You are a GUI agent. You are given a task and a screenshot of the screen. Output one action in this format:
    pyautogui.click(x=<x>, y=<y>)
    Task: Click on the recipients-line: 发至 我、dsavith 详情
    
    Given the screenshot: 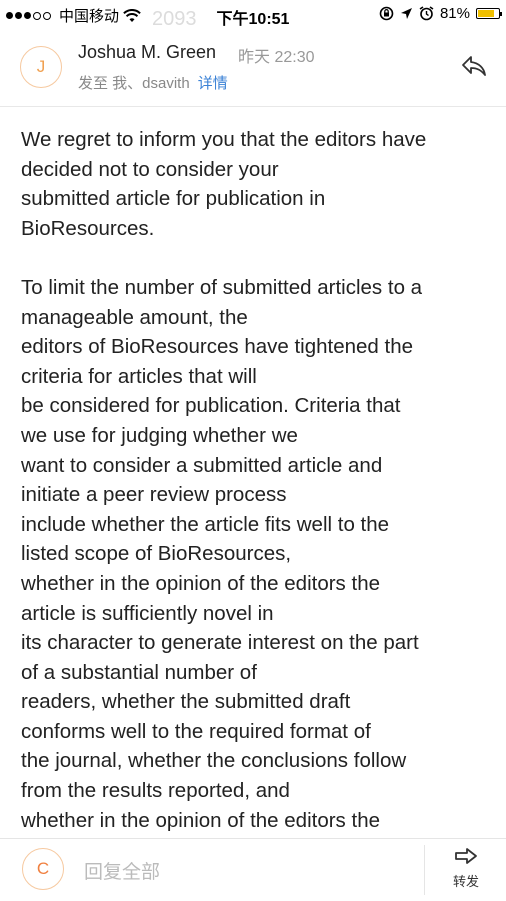 What is the action you would take?
    pyautogui.click(x=153, y=82)
    